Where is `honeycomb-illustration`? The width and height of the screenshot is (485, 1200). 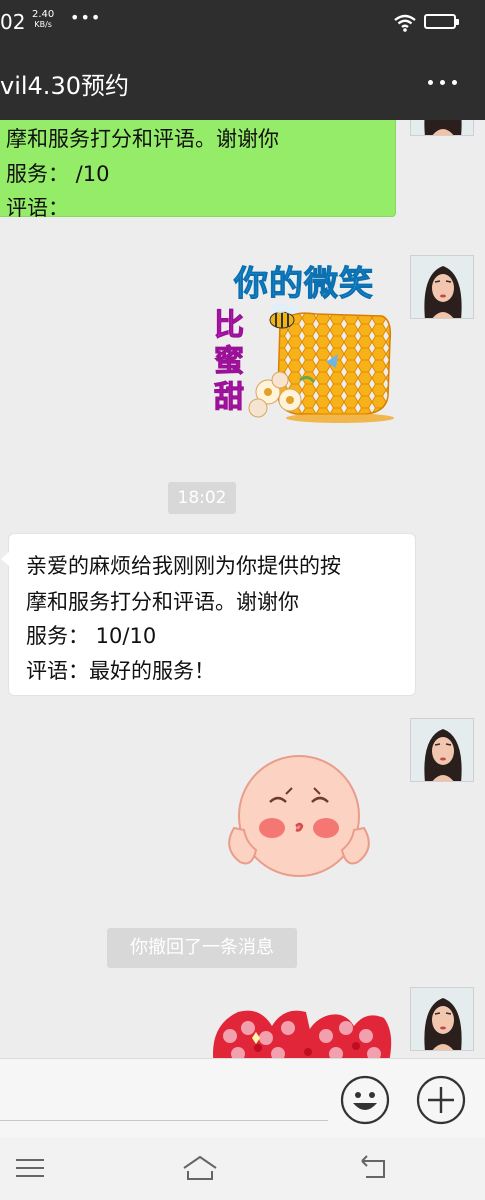
honeycomb-illustration is located at coordinates (321, 363).